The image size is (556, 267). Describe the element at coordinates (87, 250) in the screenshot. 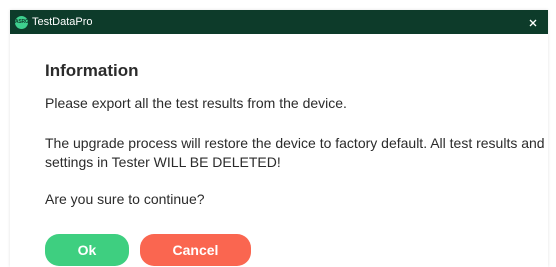

I see `ok-button: Ok` at that location.